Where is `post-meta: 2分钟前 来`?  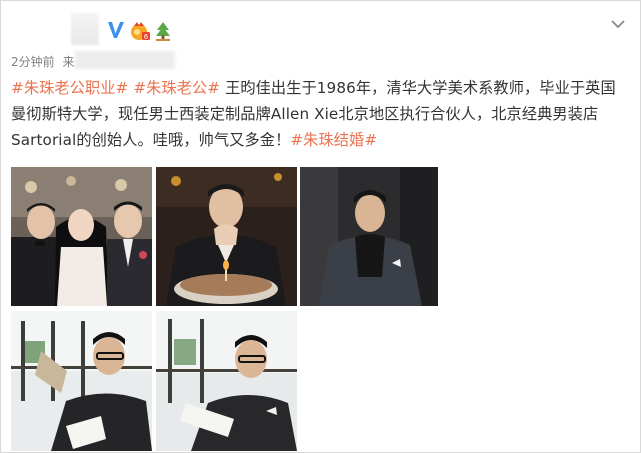
post-meta: 2分钟前 来 is located at coordinates (42, 61).